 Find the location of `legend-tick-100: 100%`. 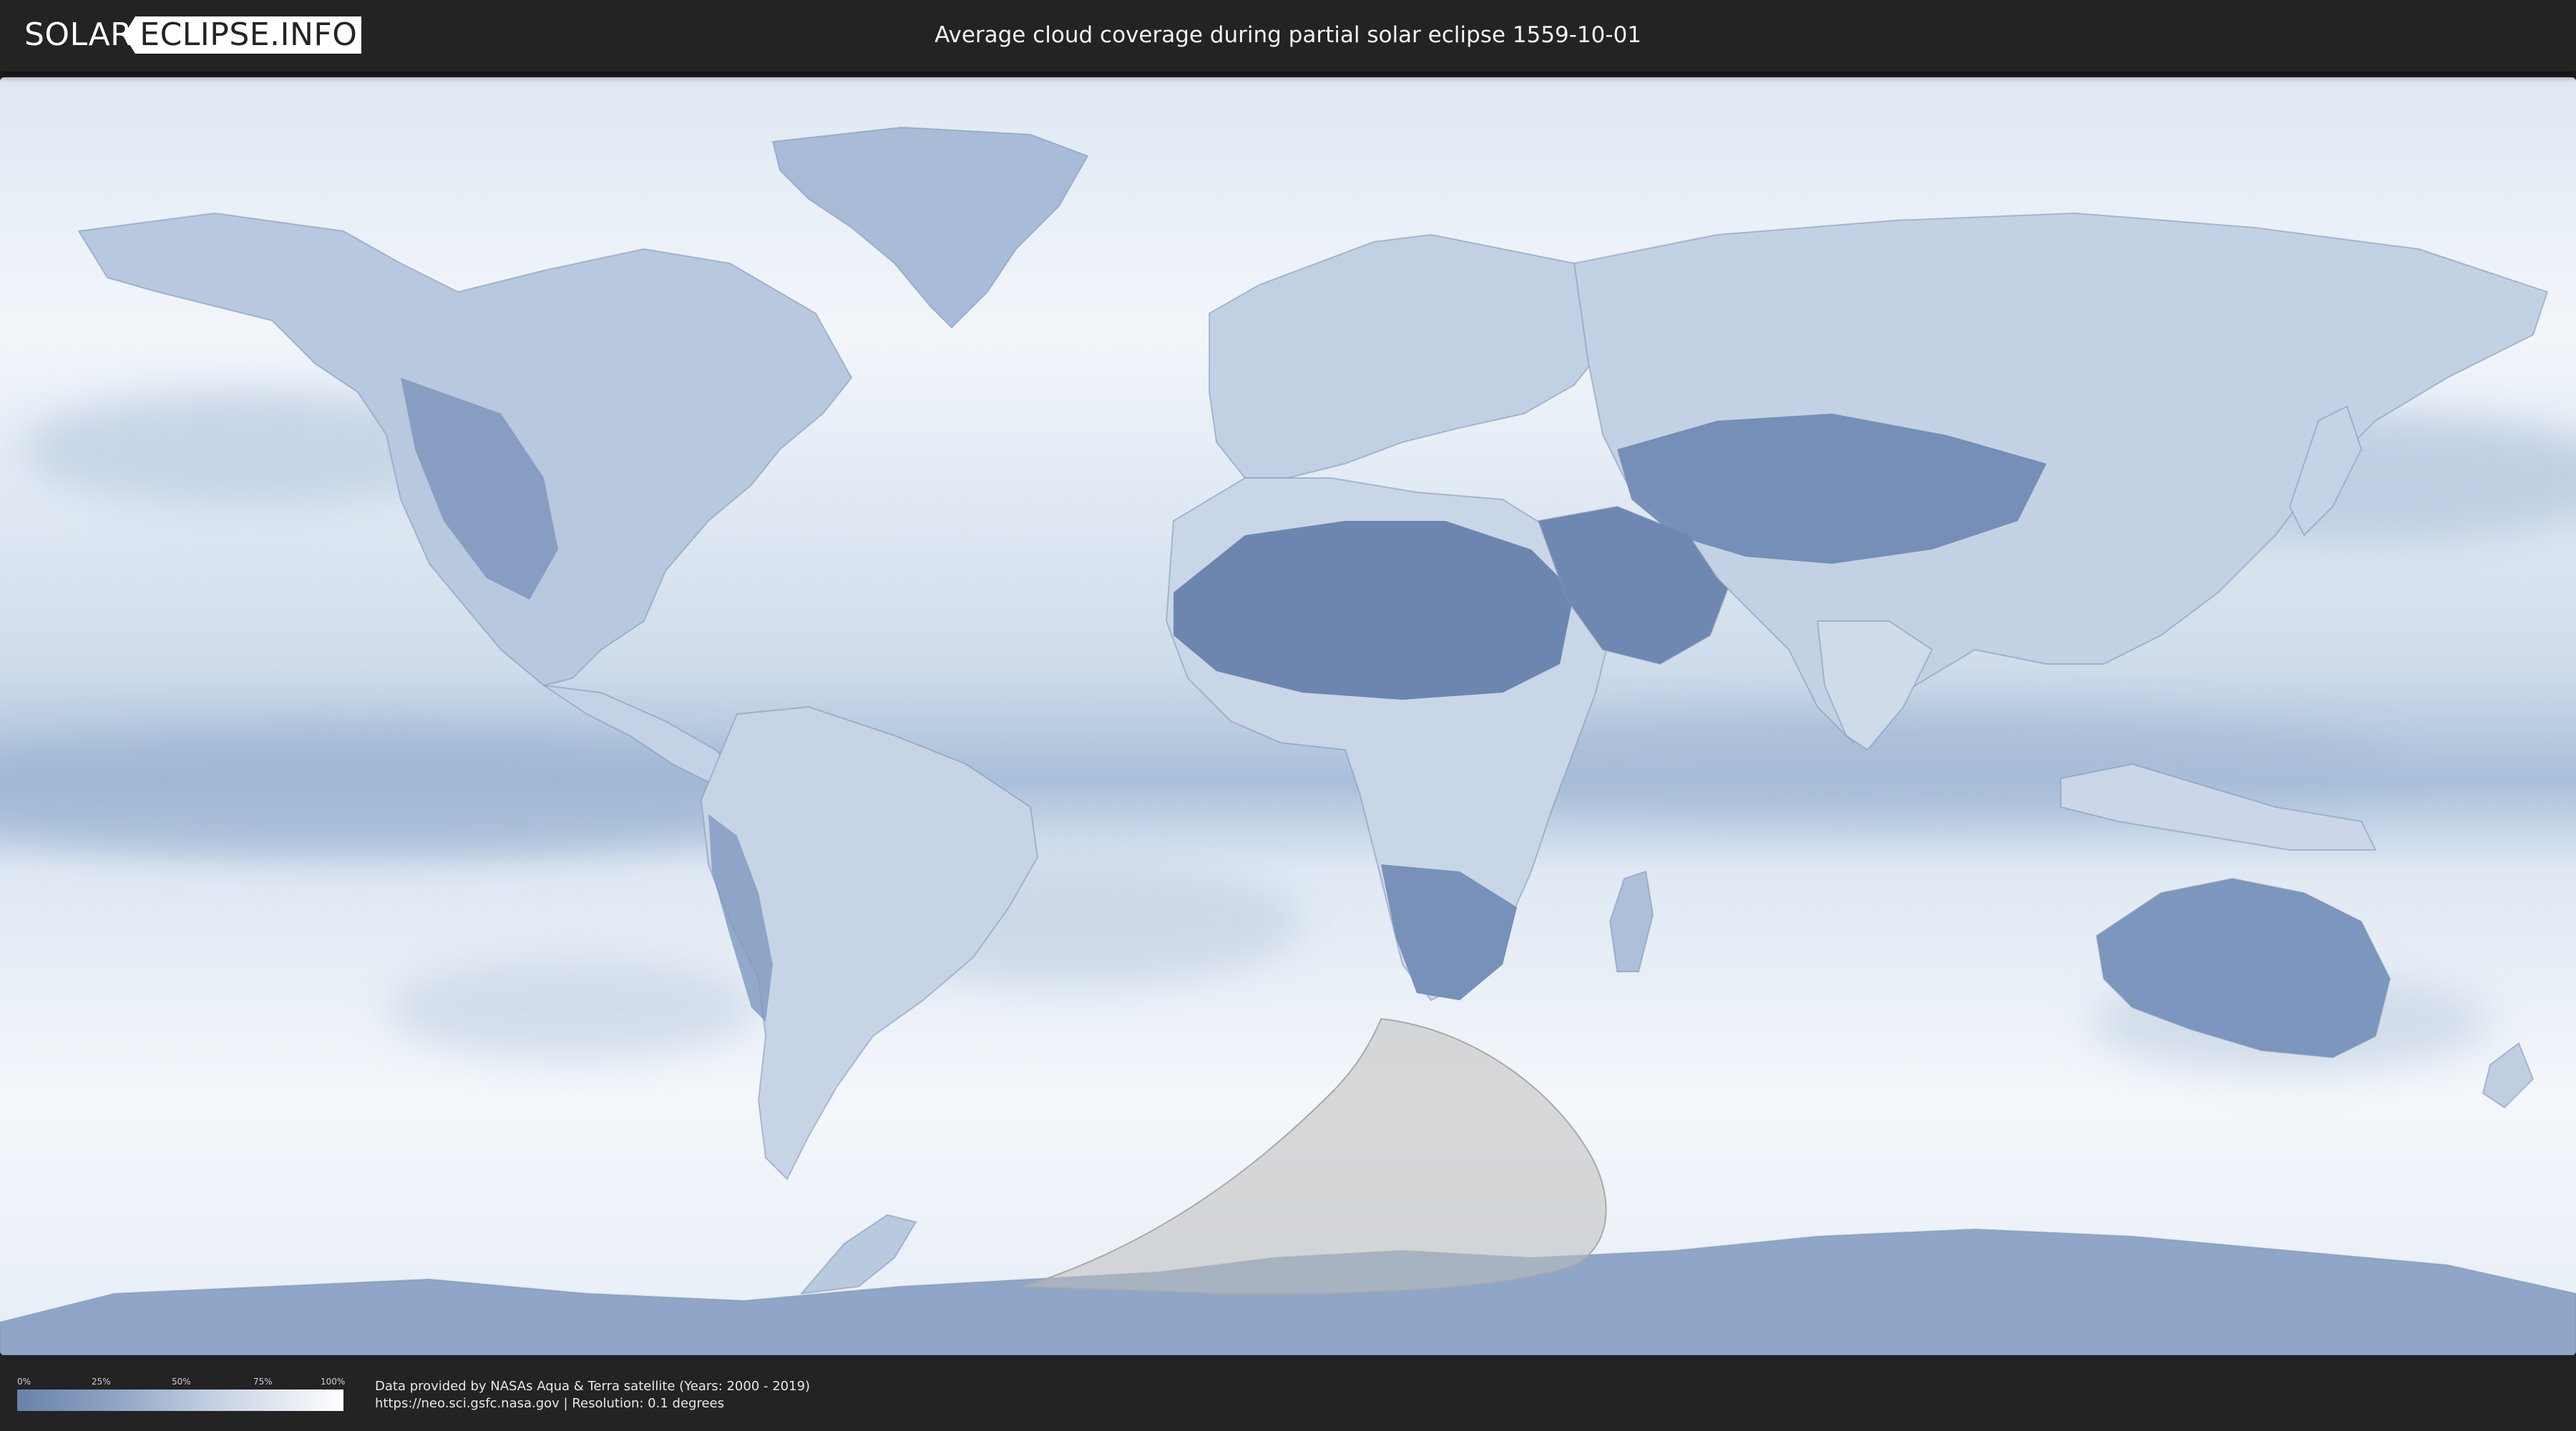

legend-tick-100: 100% is located at coordinates (333, 1382).